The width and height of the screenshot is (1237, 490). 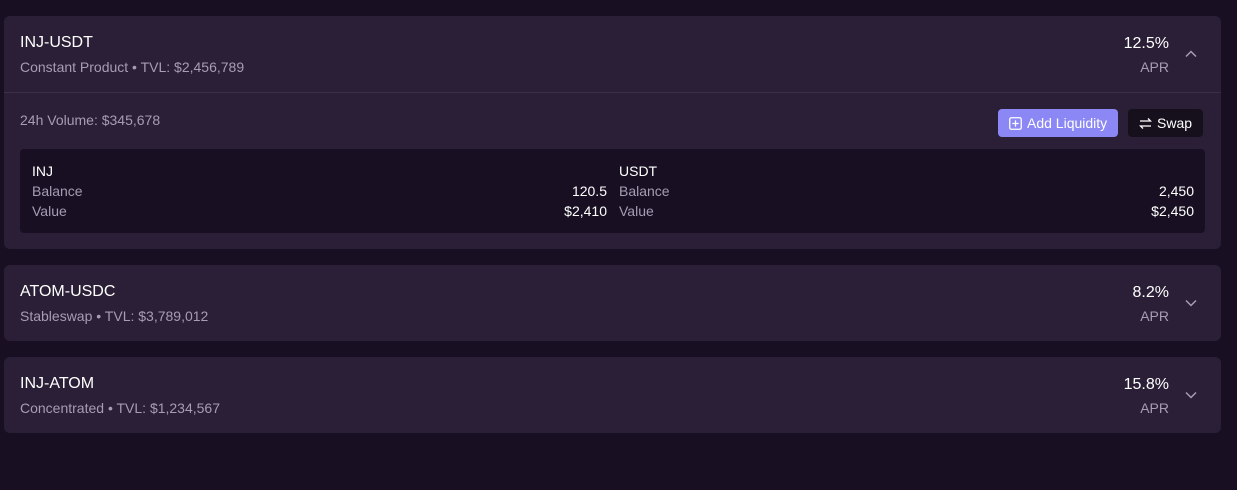 I want to click on add-liquidity-button: Add Liquidity, so click(x=1058, y=123).